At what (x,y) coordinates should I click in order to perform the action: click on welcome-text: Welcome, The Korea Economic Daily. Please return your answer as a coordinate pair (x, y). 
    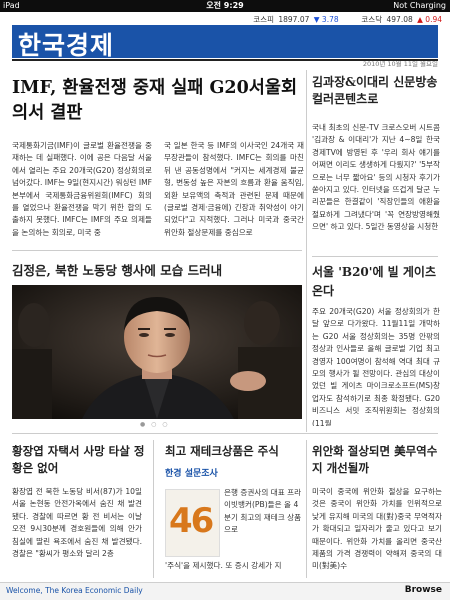
    Looking at the image, I should click on (74, 590).